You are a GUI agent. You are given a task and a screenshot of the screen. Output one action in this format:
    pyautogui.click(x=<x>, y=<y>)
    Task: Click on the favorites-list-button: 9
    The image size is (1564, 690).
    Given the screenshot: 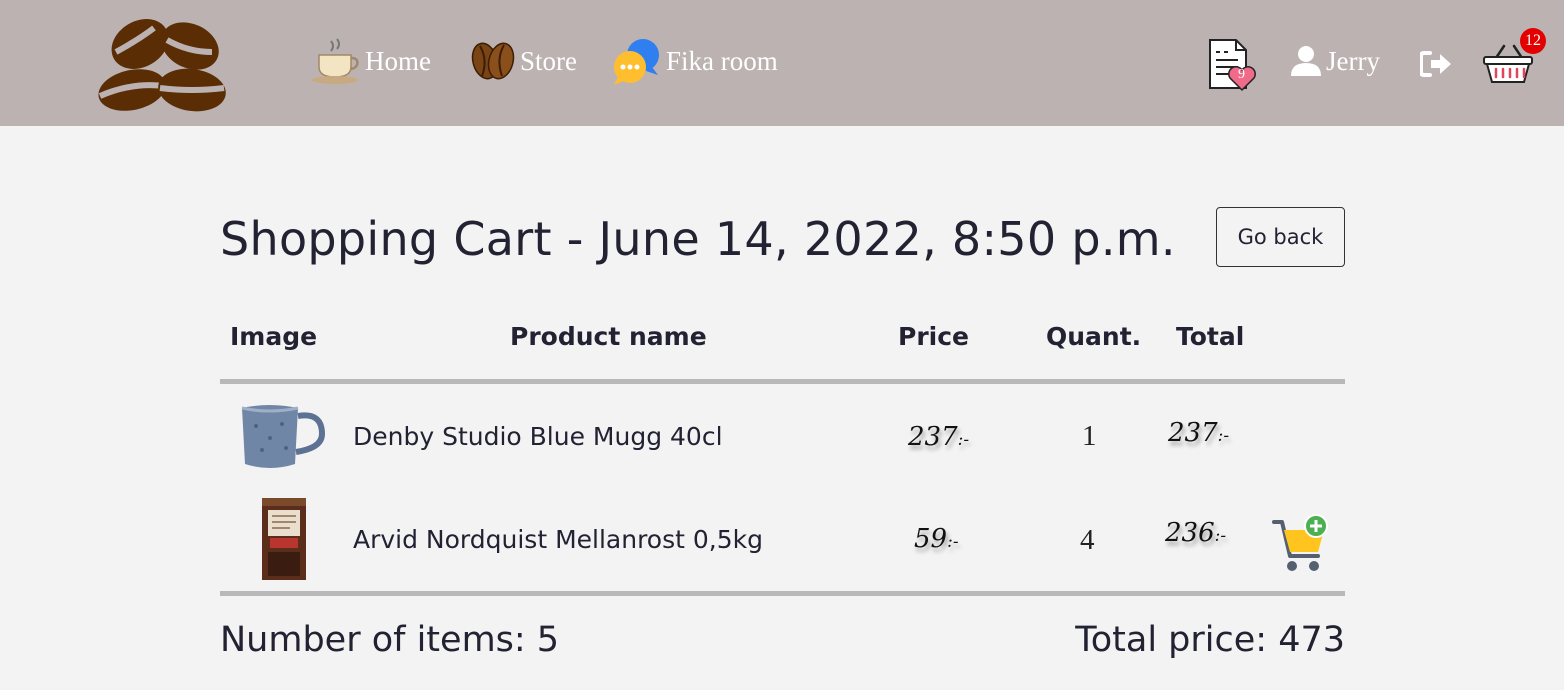 What is the action you would take?
    pyautogui.click(x=1233, y=65)
    